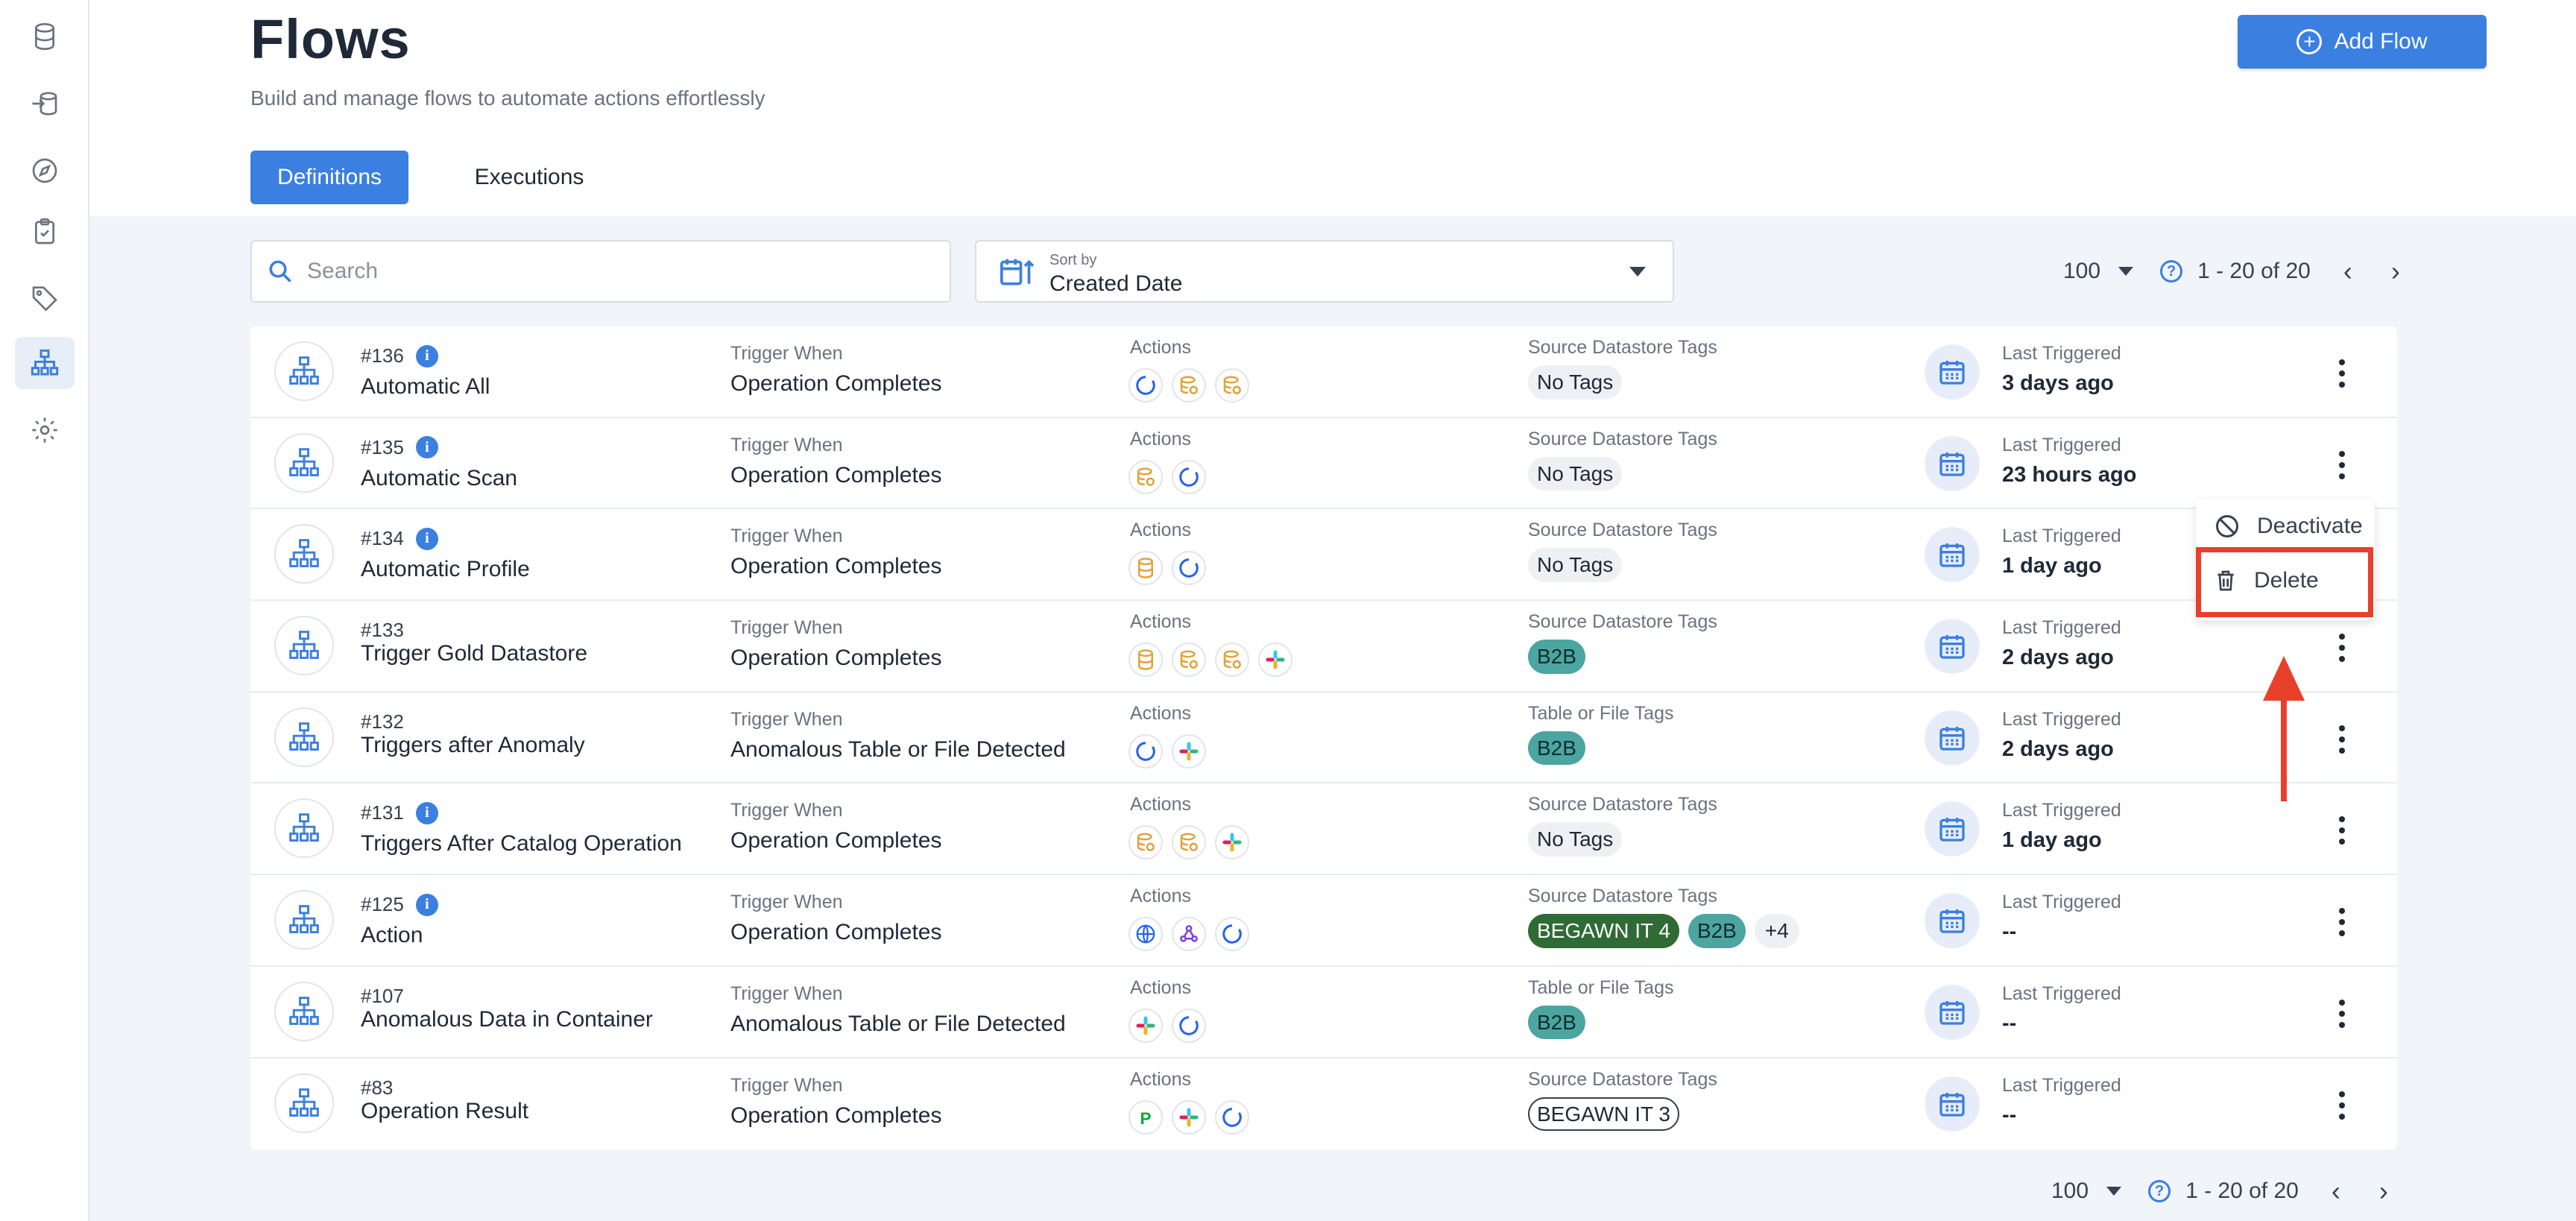 The height and width of the screenshot is (1221, 2576). What do you see at coordinates (45, 363) in the screenshot?
I see `sidebar-item-flows` at bounding box center [45, 363].